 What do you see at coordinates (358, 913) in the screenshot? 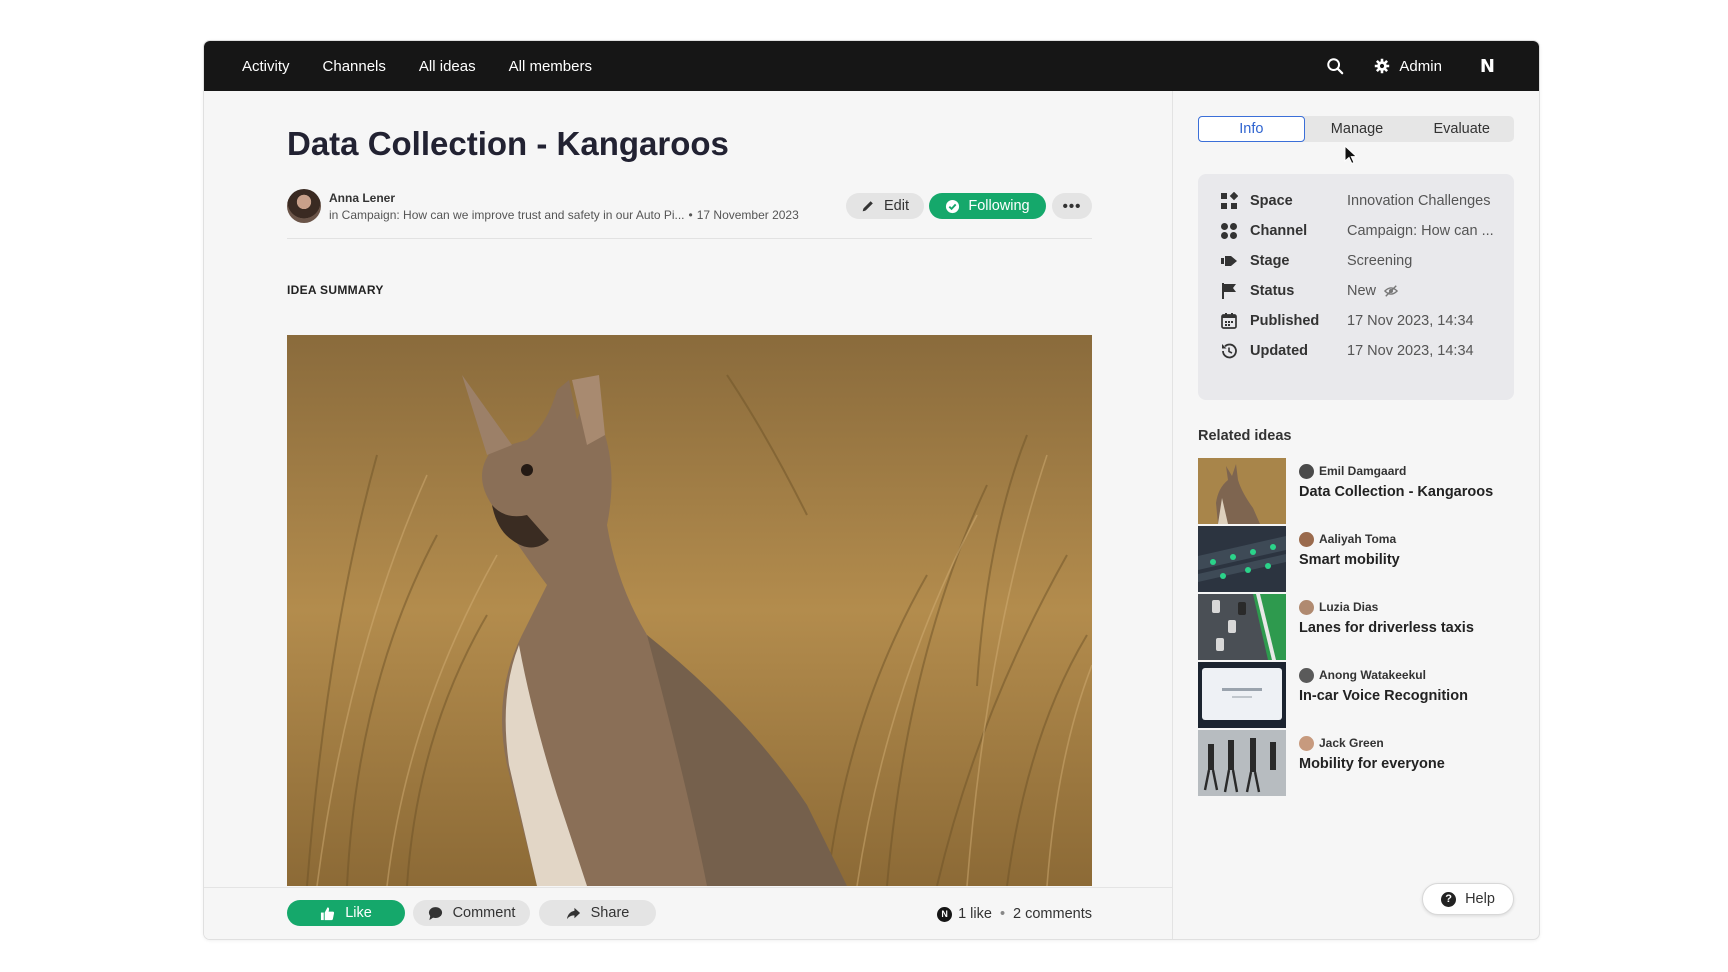
I see `like-label: Like` at bounding box center [358, 913].